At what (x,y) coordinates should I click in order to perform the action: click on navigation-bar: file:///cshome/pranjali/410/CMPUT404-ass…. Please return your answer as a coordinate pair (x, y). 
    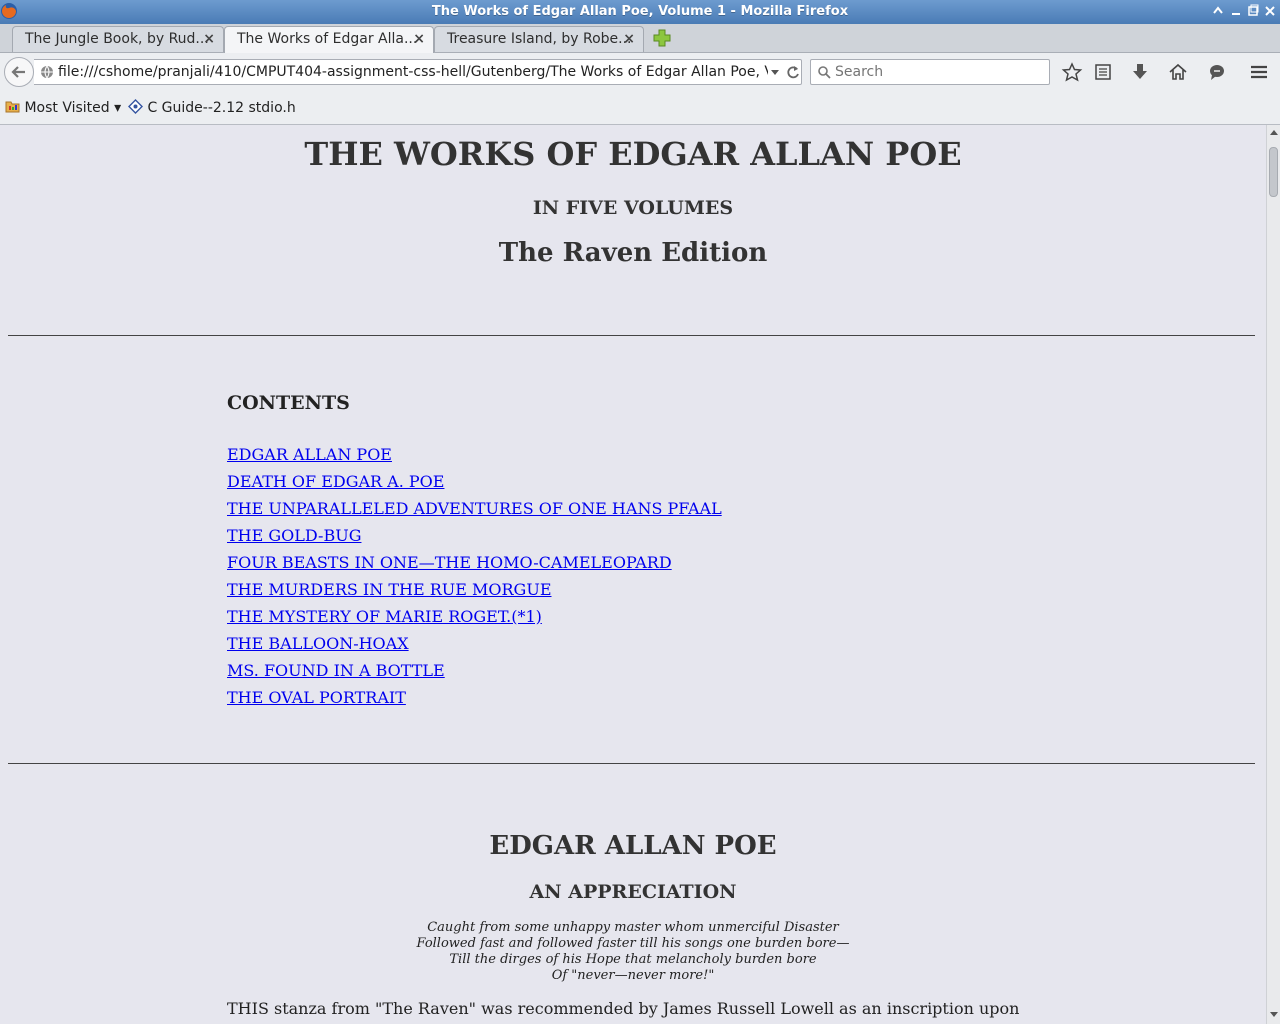
    Looking at the image, I should click on (640, 72).